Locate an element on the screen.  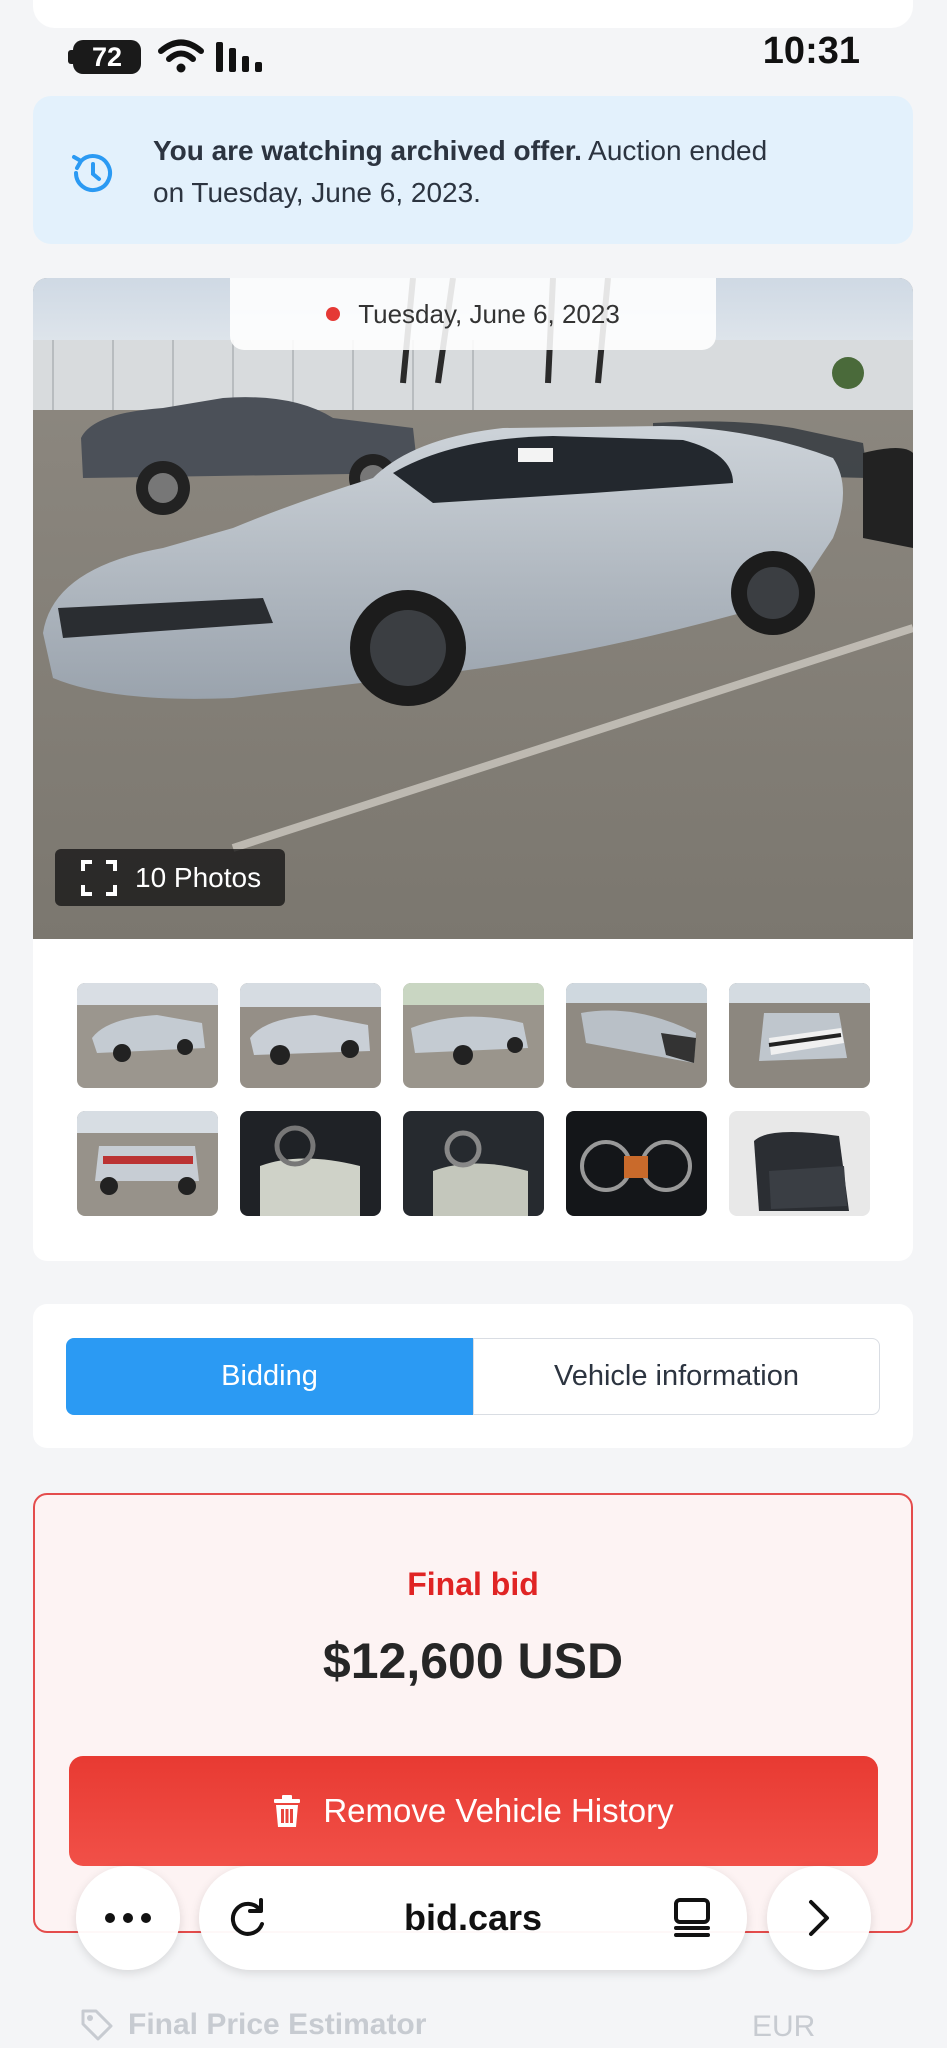
chevron-right-icon is located at coordinates (819, 1918).